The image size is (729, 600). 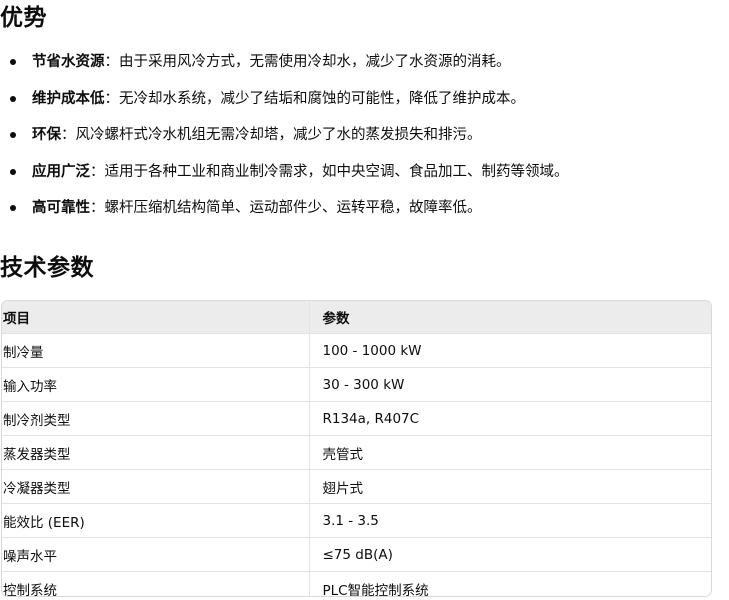 I want to click on advantages-heading: 优势, so click(x=23, y=18).